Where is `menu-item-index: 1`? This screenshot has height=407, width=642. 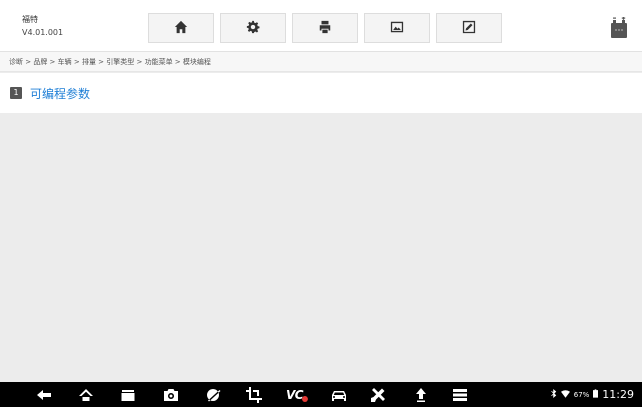 menu-item-index: 1 is located at coordinates (16, 93).